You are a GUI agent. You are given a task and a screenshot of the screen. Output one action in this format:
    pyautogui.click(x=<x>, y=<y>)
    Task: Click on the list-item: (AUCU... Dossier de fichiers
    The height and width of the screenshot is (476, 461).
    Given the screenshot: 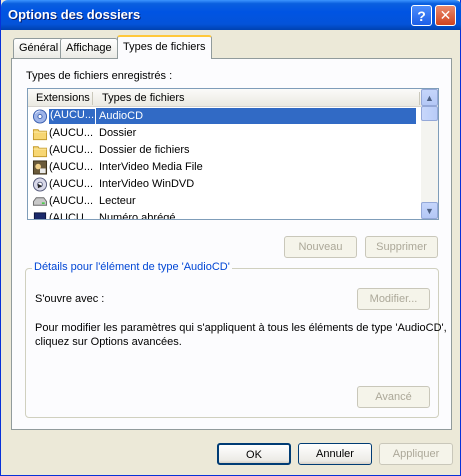 What is the action you would take?
    pyautogui.click(x=224, y=150)
    